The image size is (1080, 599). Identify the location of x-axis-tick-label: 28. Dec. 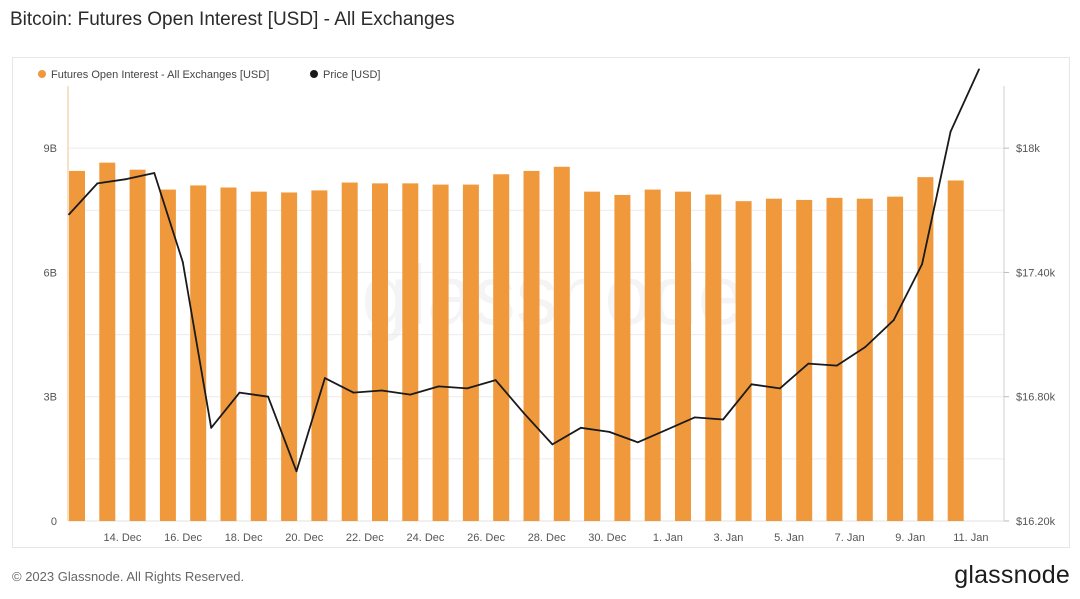
(547, 538).